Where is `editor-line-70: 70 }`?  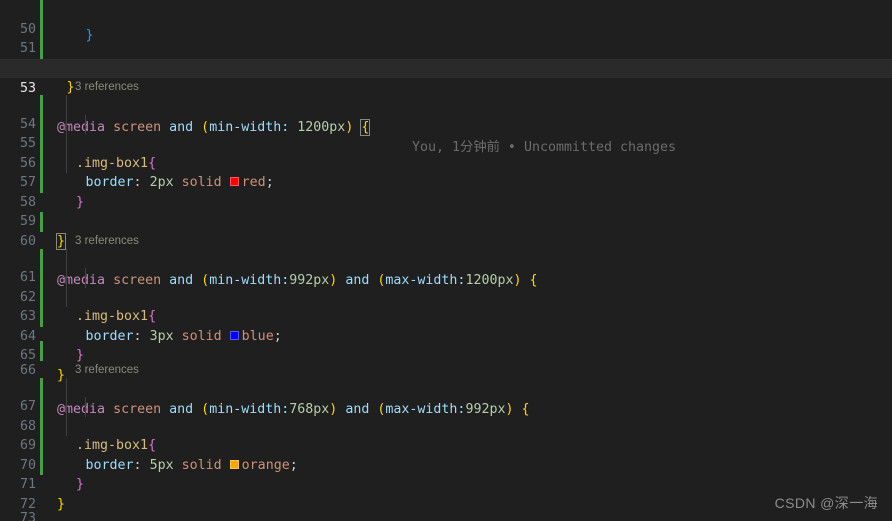 editor-line-70: 70 } is located at coordinates (446, 474).